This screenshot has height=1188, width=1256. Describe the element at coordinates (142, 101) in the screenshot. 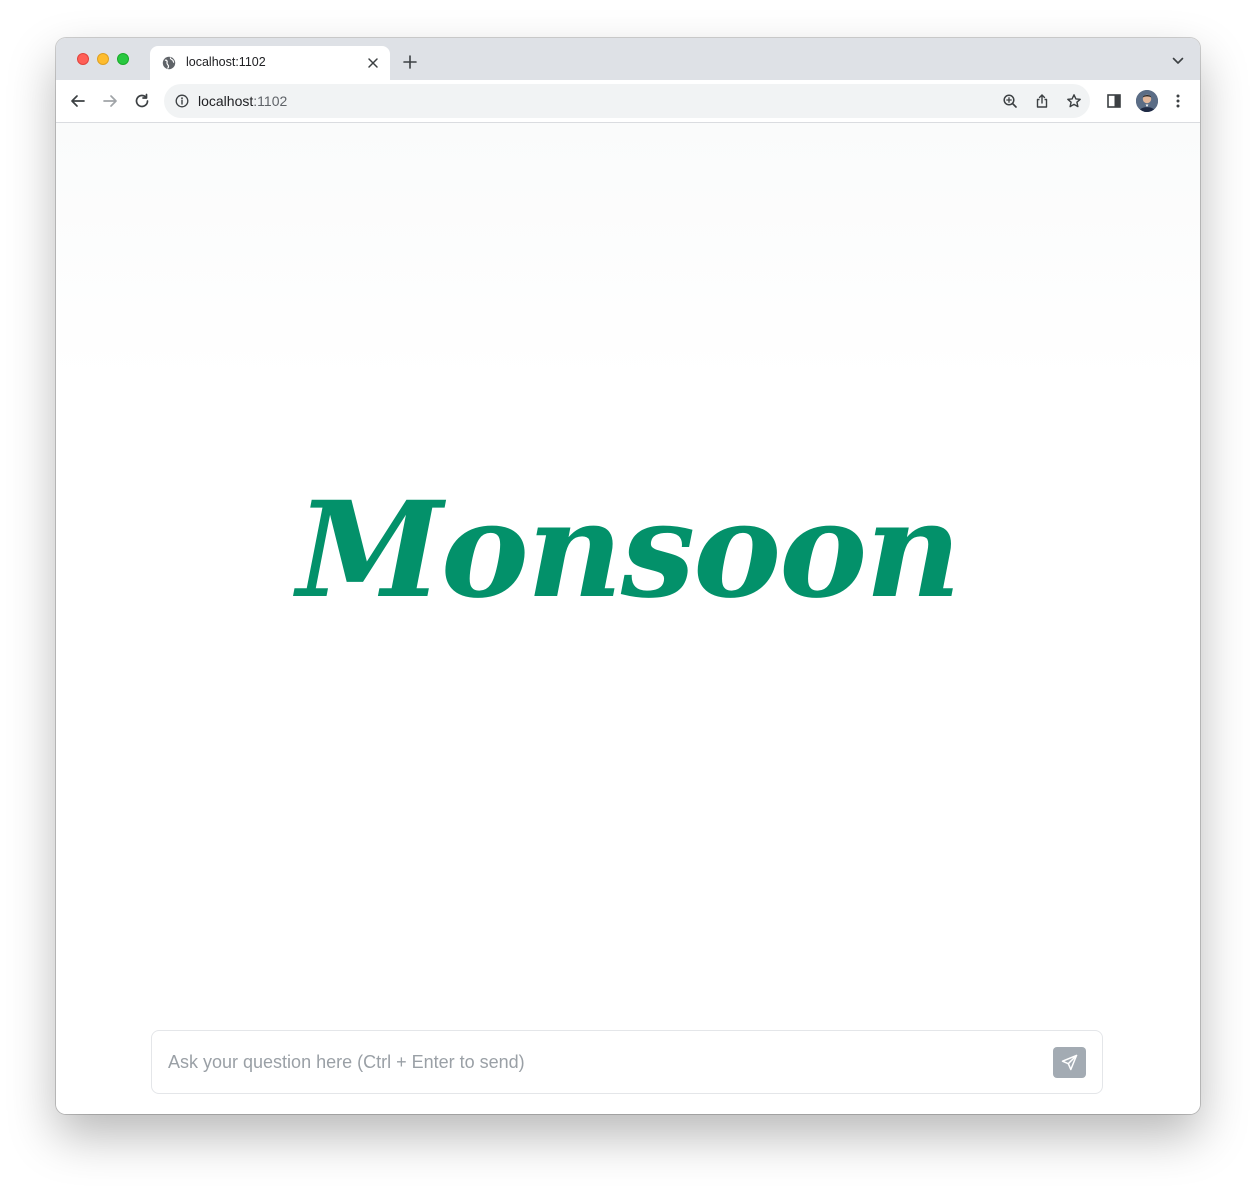

I see `reload-icon` at that location.